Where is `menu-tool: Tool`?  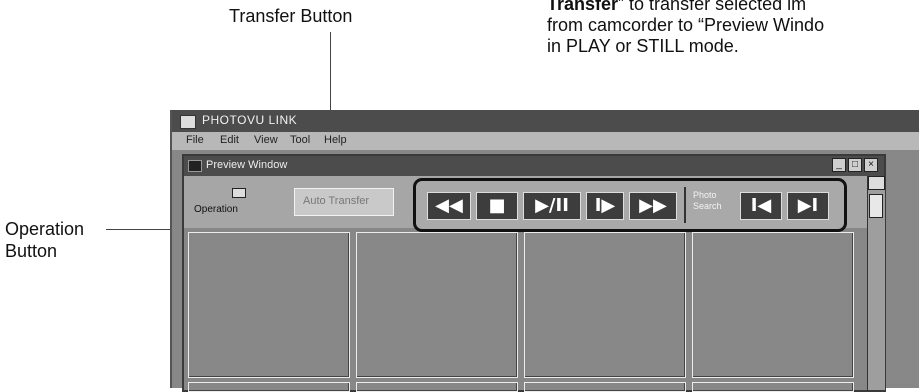
menu-tool: Tool is located at coordinates (300, 140).